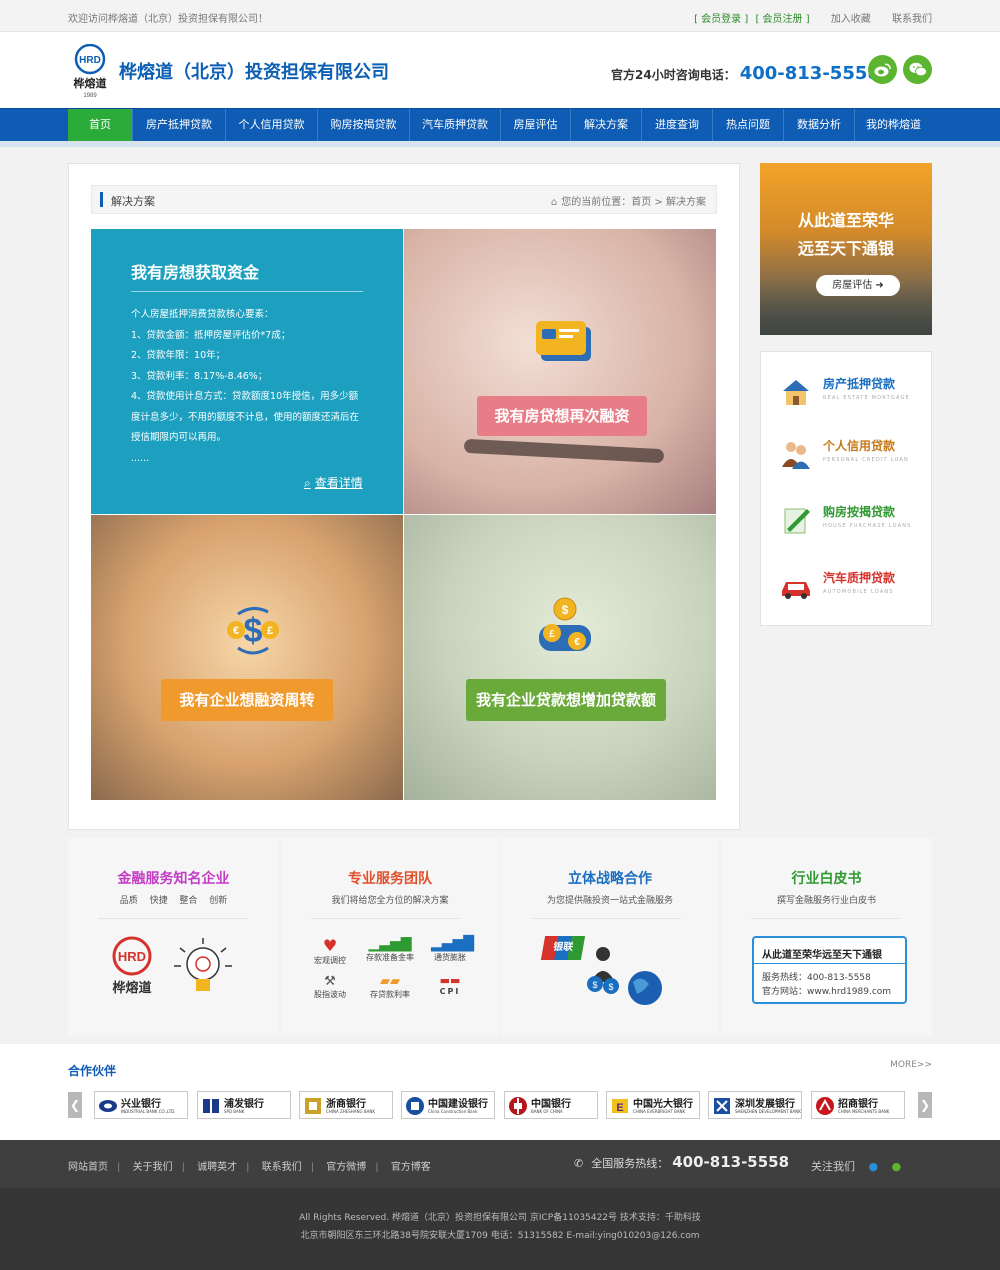  I want to click on nav-item-progress: 进度查询, so click(677, 125).